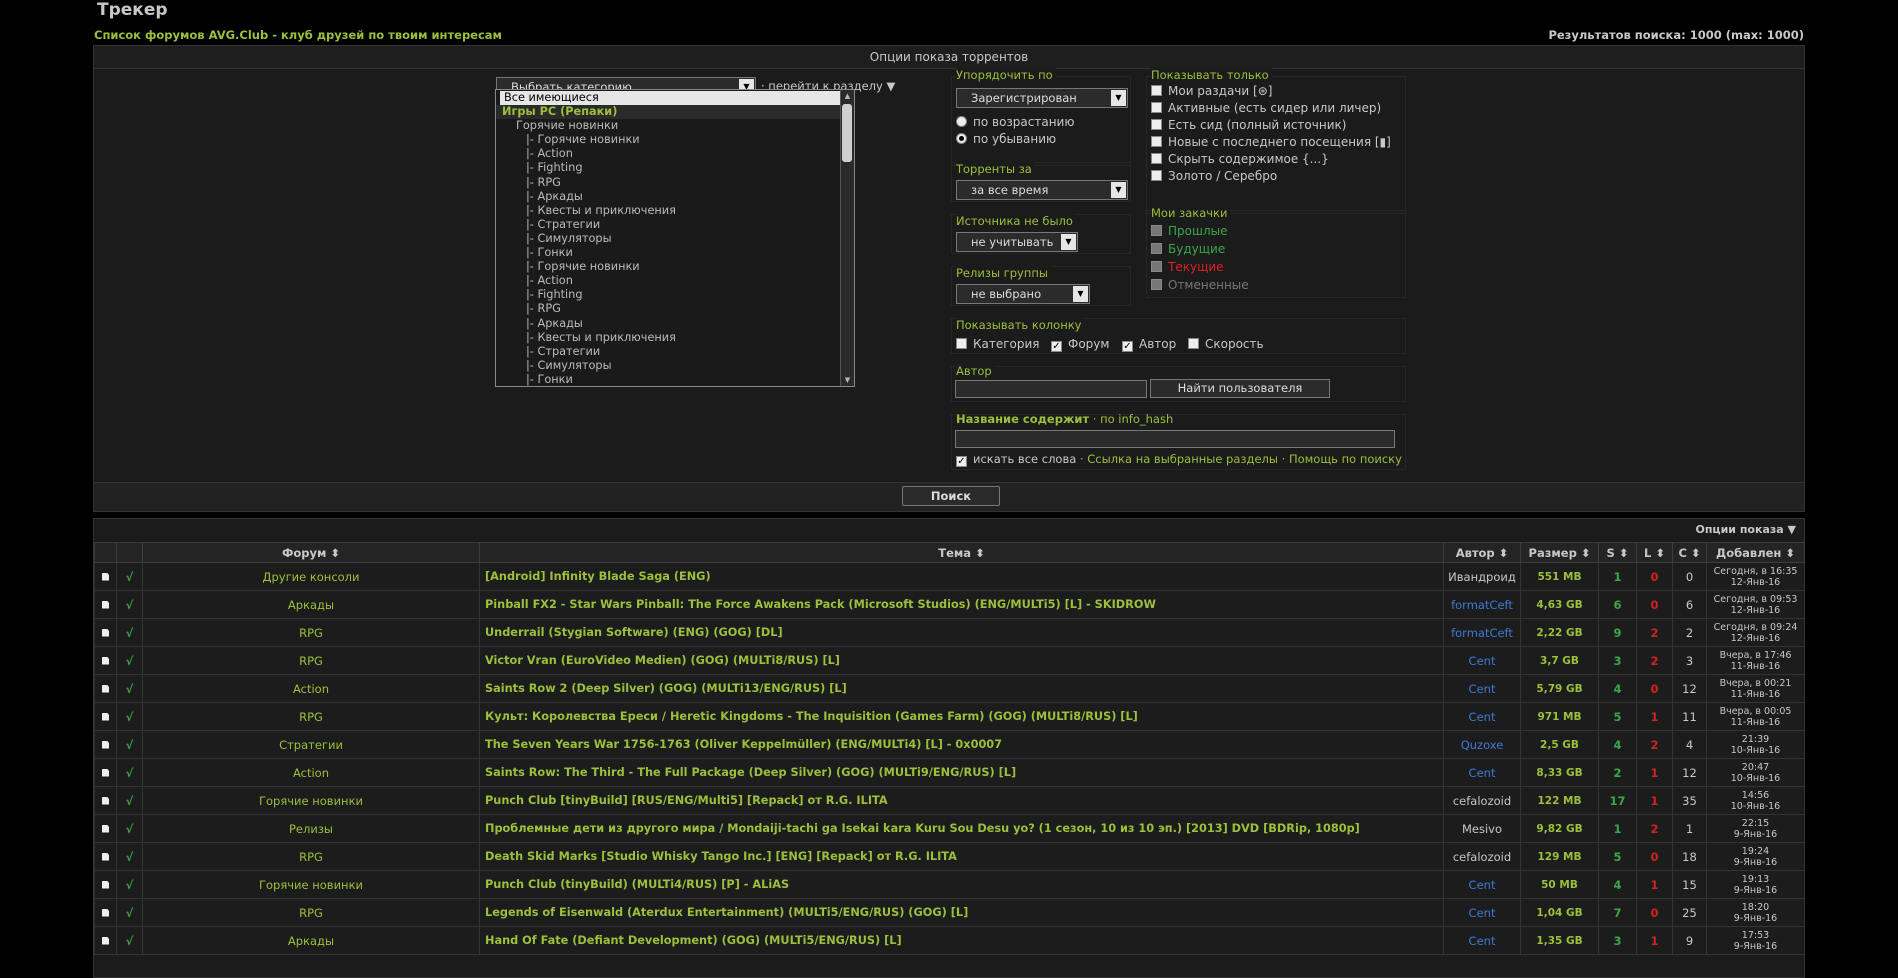 The image size is (1898, 978). I want to click on all-words-checkbox: ✓, so click(961, 461).